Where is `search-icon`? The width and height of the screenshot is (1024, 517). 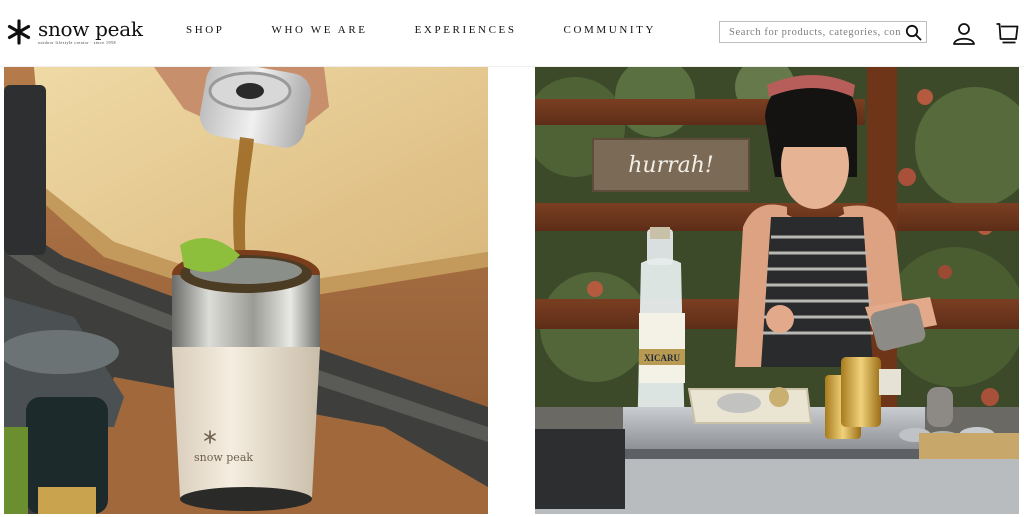
search-icon is located at coordinates (913, 32).